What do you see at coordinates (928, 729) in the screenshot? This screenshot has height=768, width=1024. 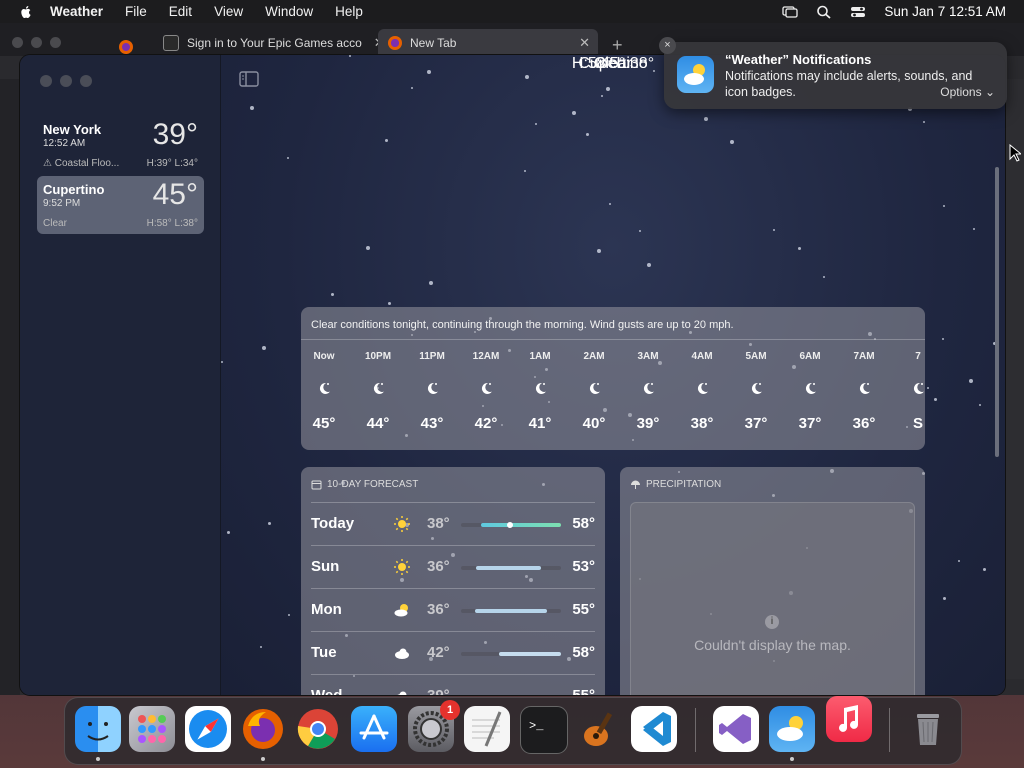 I see `trash-icon` at bounding box center [928, 729].